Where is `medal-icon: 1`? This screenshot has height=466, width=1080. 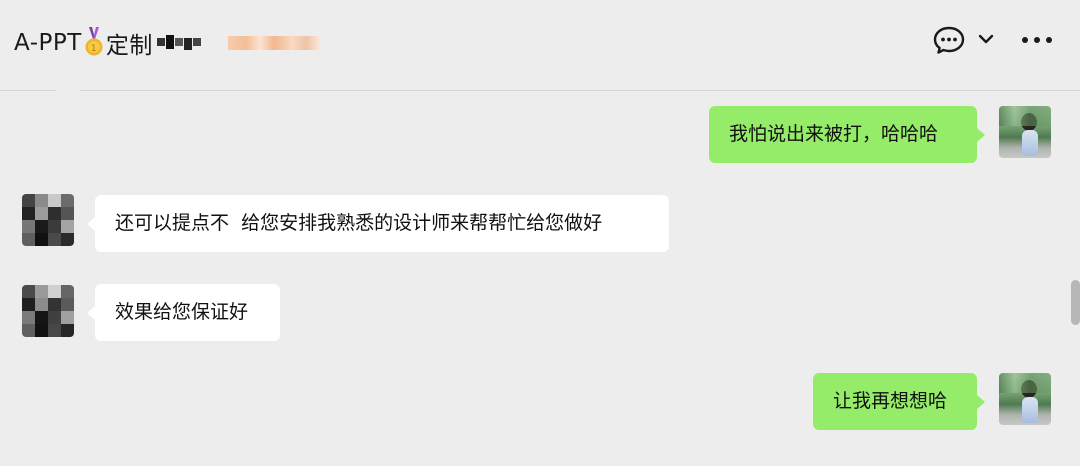
medal-icon: 1 is located at coordinates (94, 41).